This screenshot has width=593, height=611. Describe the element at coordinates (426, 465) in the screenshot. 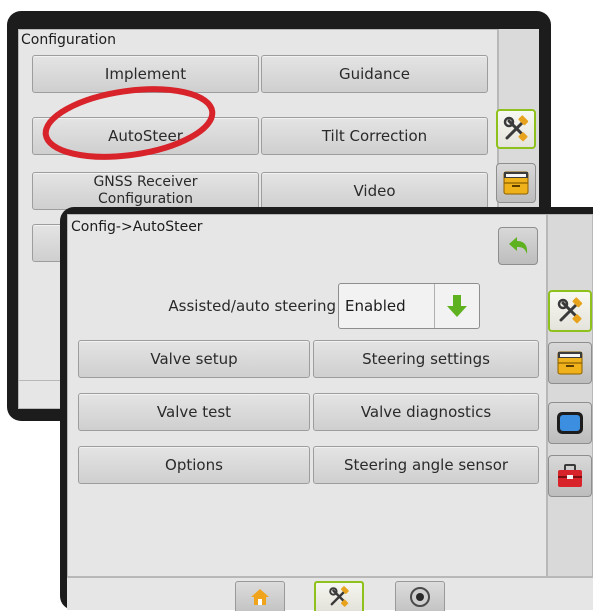

I see `steering-angle-sensor-button: Steering angle sensor` at that location.